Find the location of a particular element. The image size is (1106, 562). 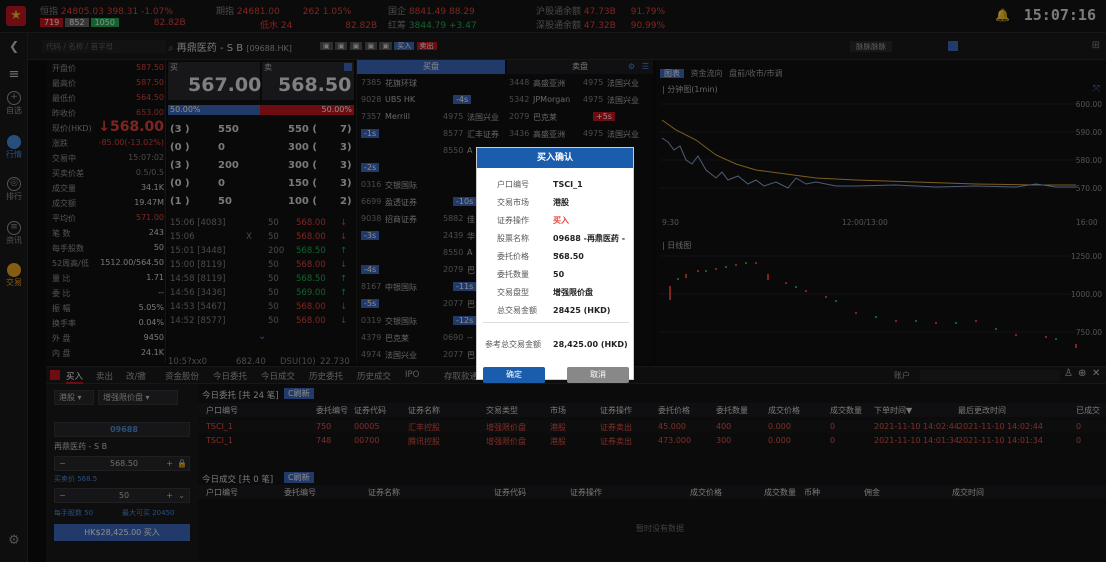

confirm-button: 确定 is located at coordinates (514, 375).